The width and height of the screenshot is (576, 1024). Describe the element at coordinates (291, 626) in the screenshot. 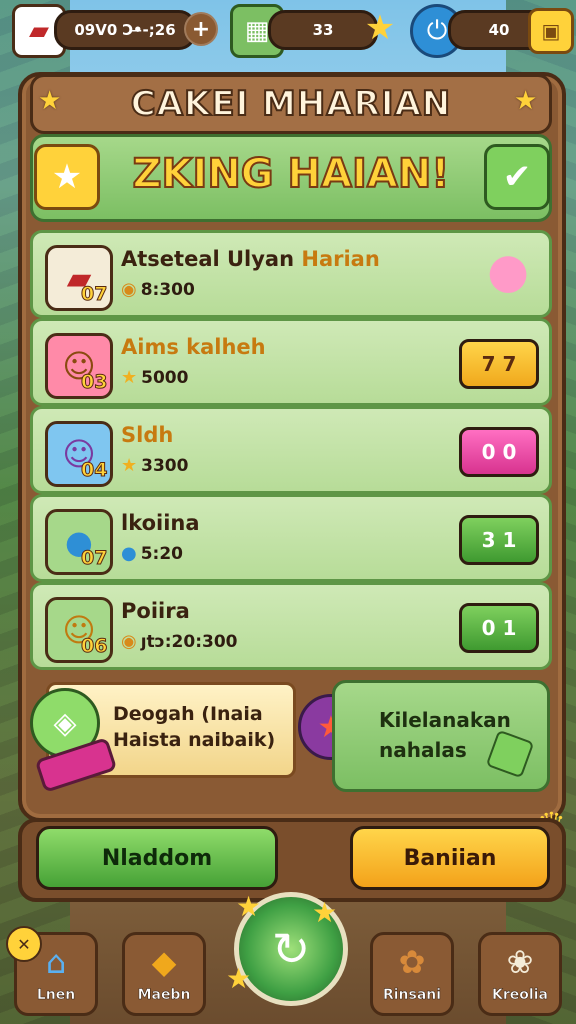

I see `quest-row: ☺ 06 Poiira ◉ ȷtͻ:20:300 0 1` at that location.